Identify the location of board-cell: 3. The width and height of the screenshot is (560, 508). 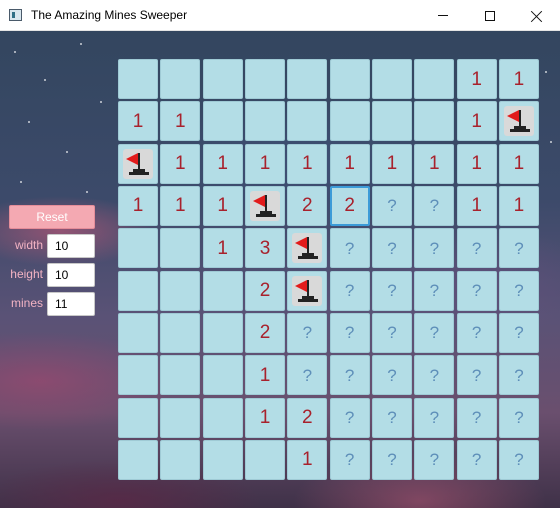
(264, 248).